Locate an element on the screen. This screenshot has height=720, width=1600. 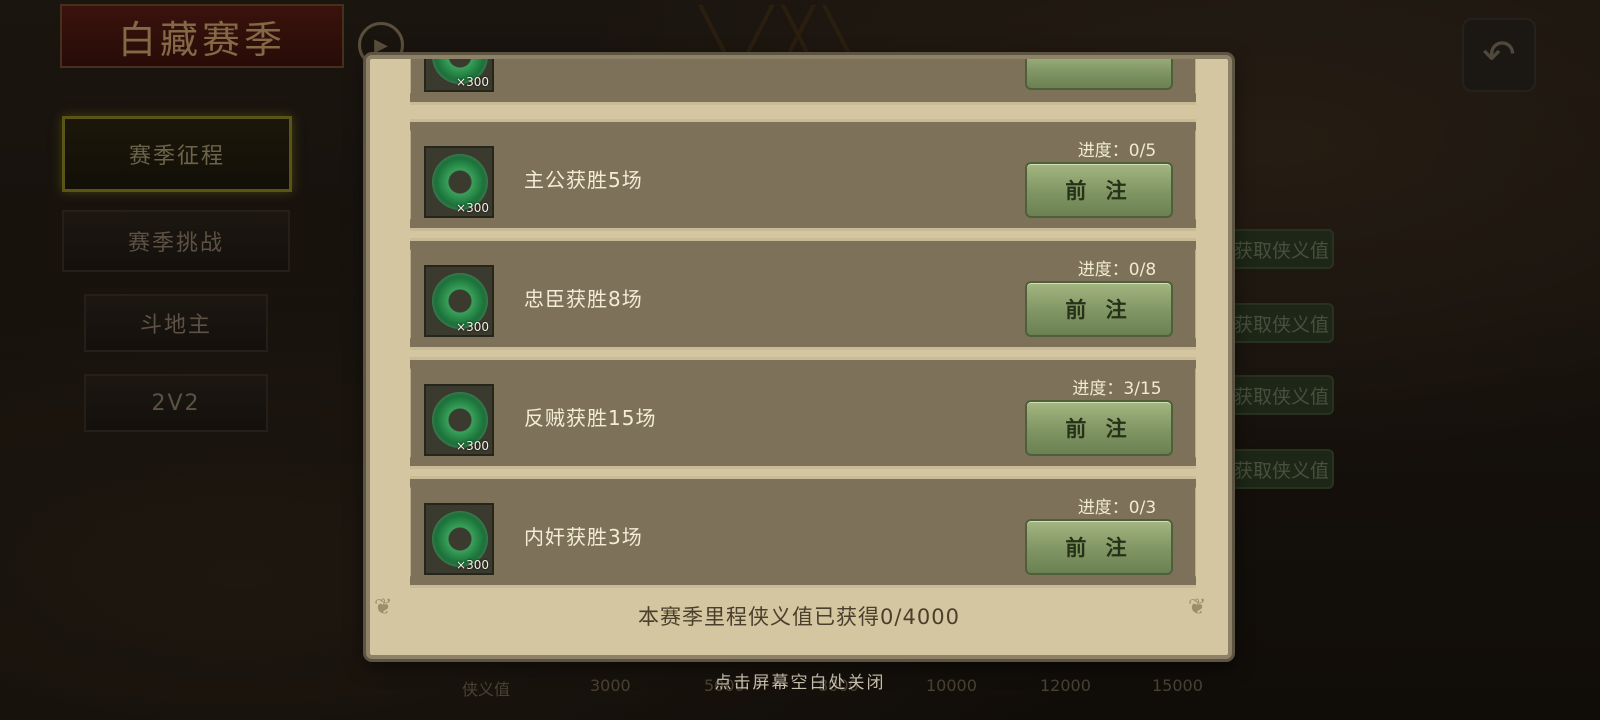
task-progress: 进度：0/8 is located at coordinates (1117, 270).